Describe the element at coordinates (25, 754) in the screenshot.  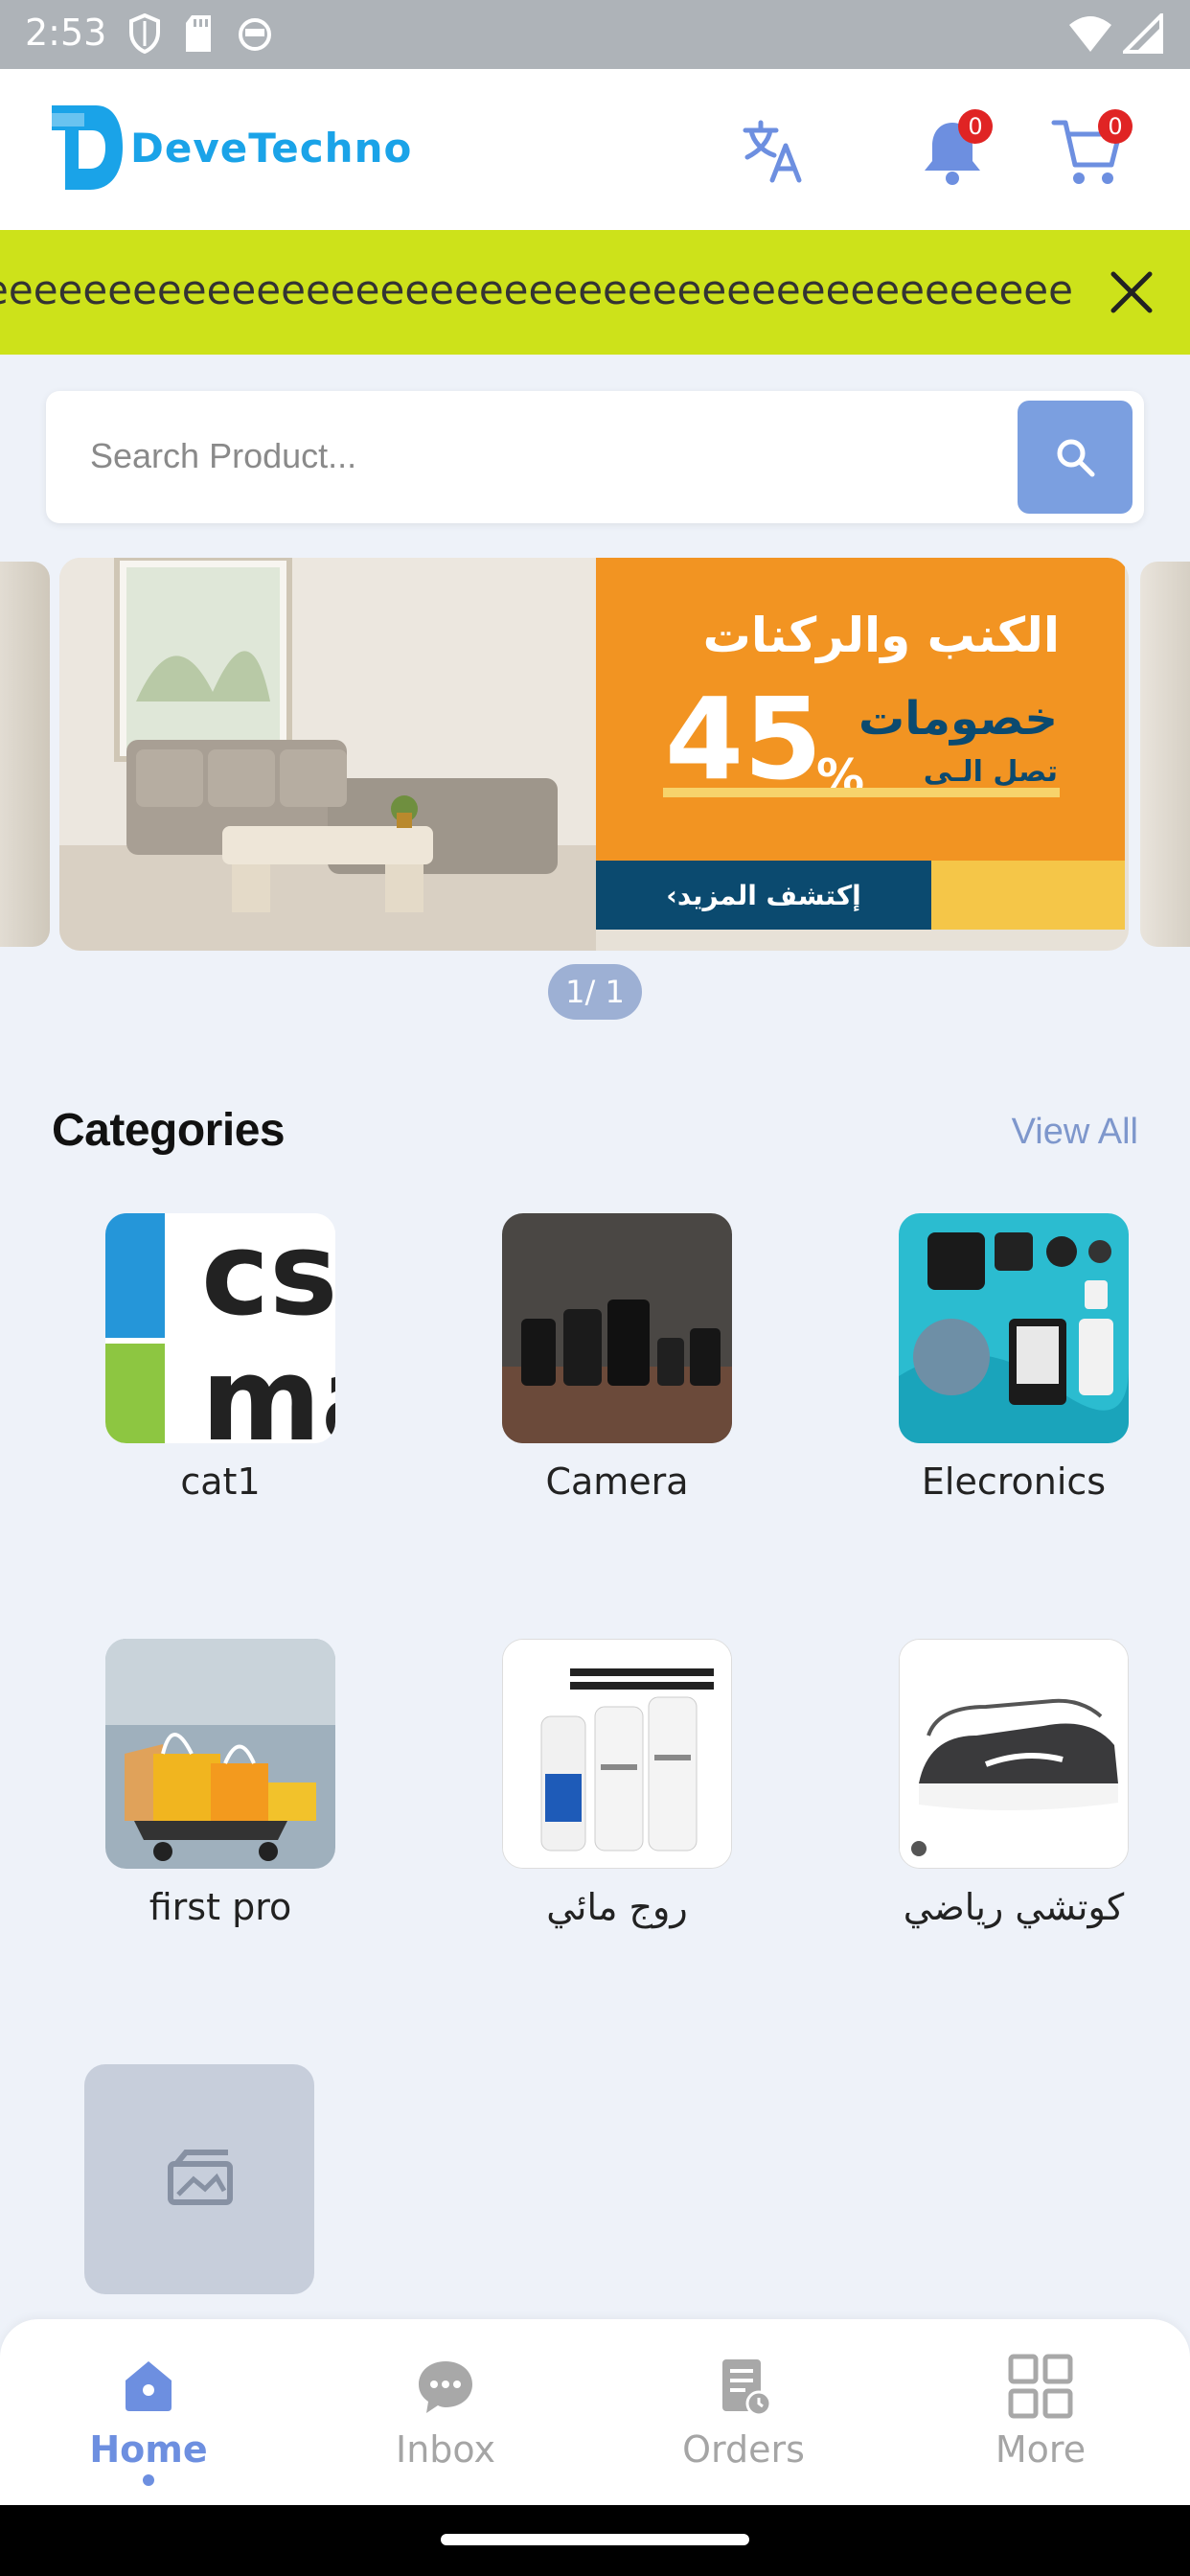
I see `banner-prev-peek` at that location.